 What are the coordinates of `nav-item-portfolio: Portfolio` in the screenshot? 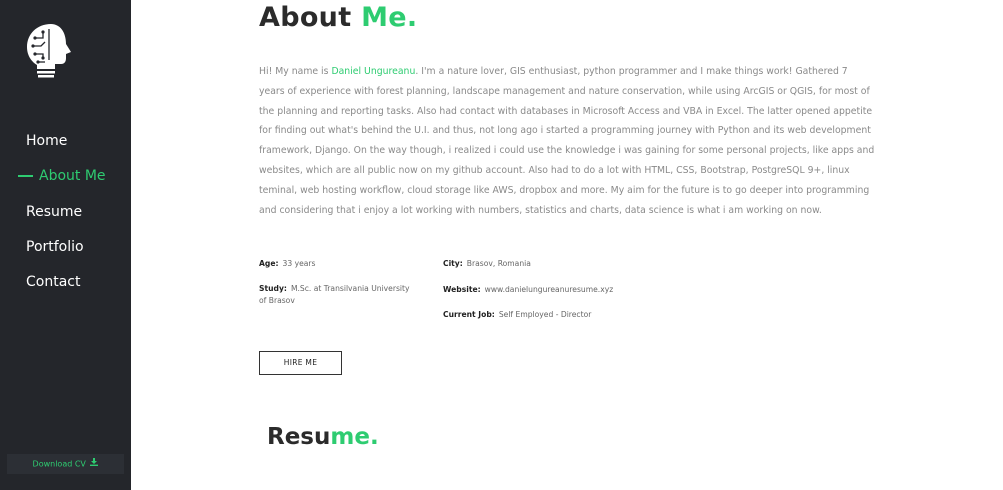 It's located at (65, 250).